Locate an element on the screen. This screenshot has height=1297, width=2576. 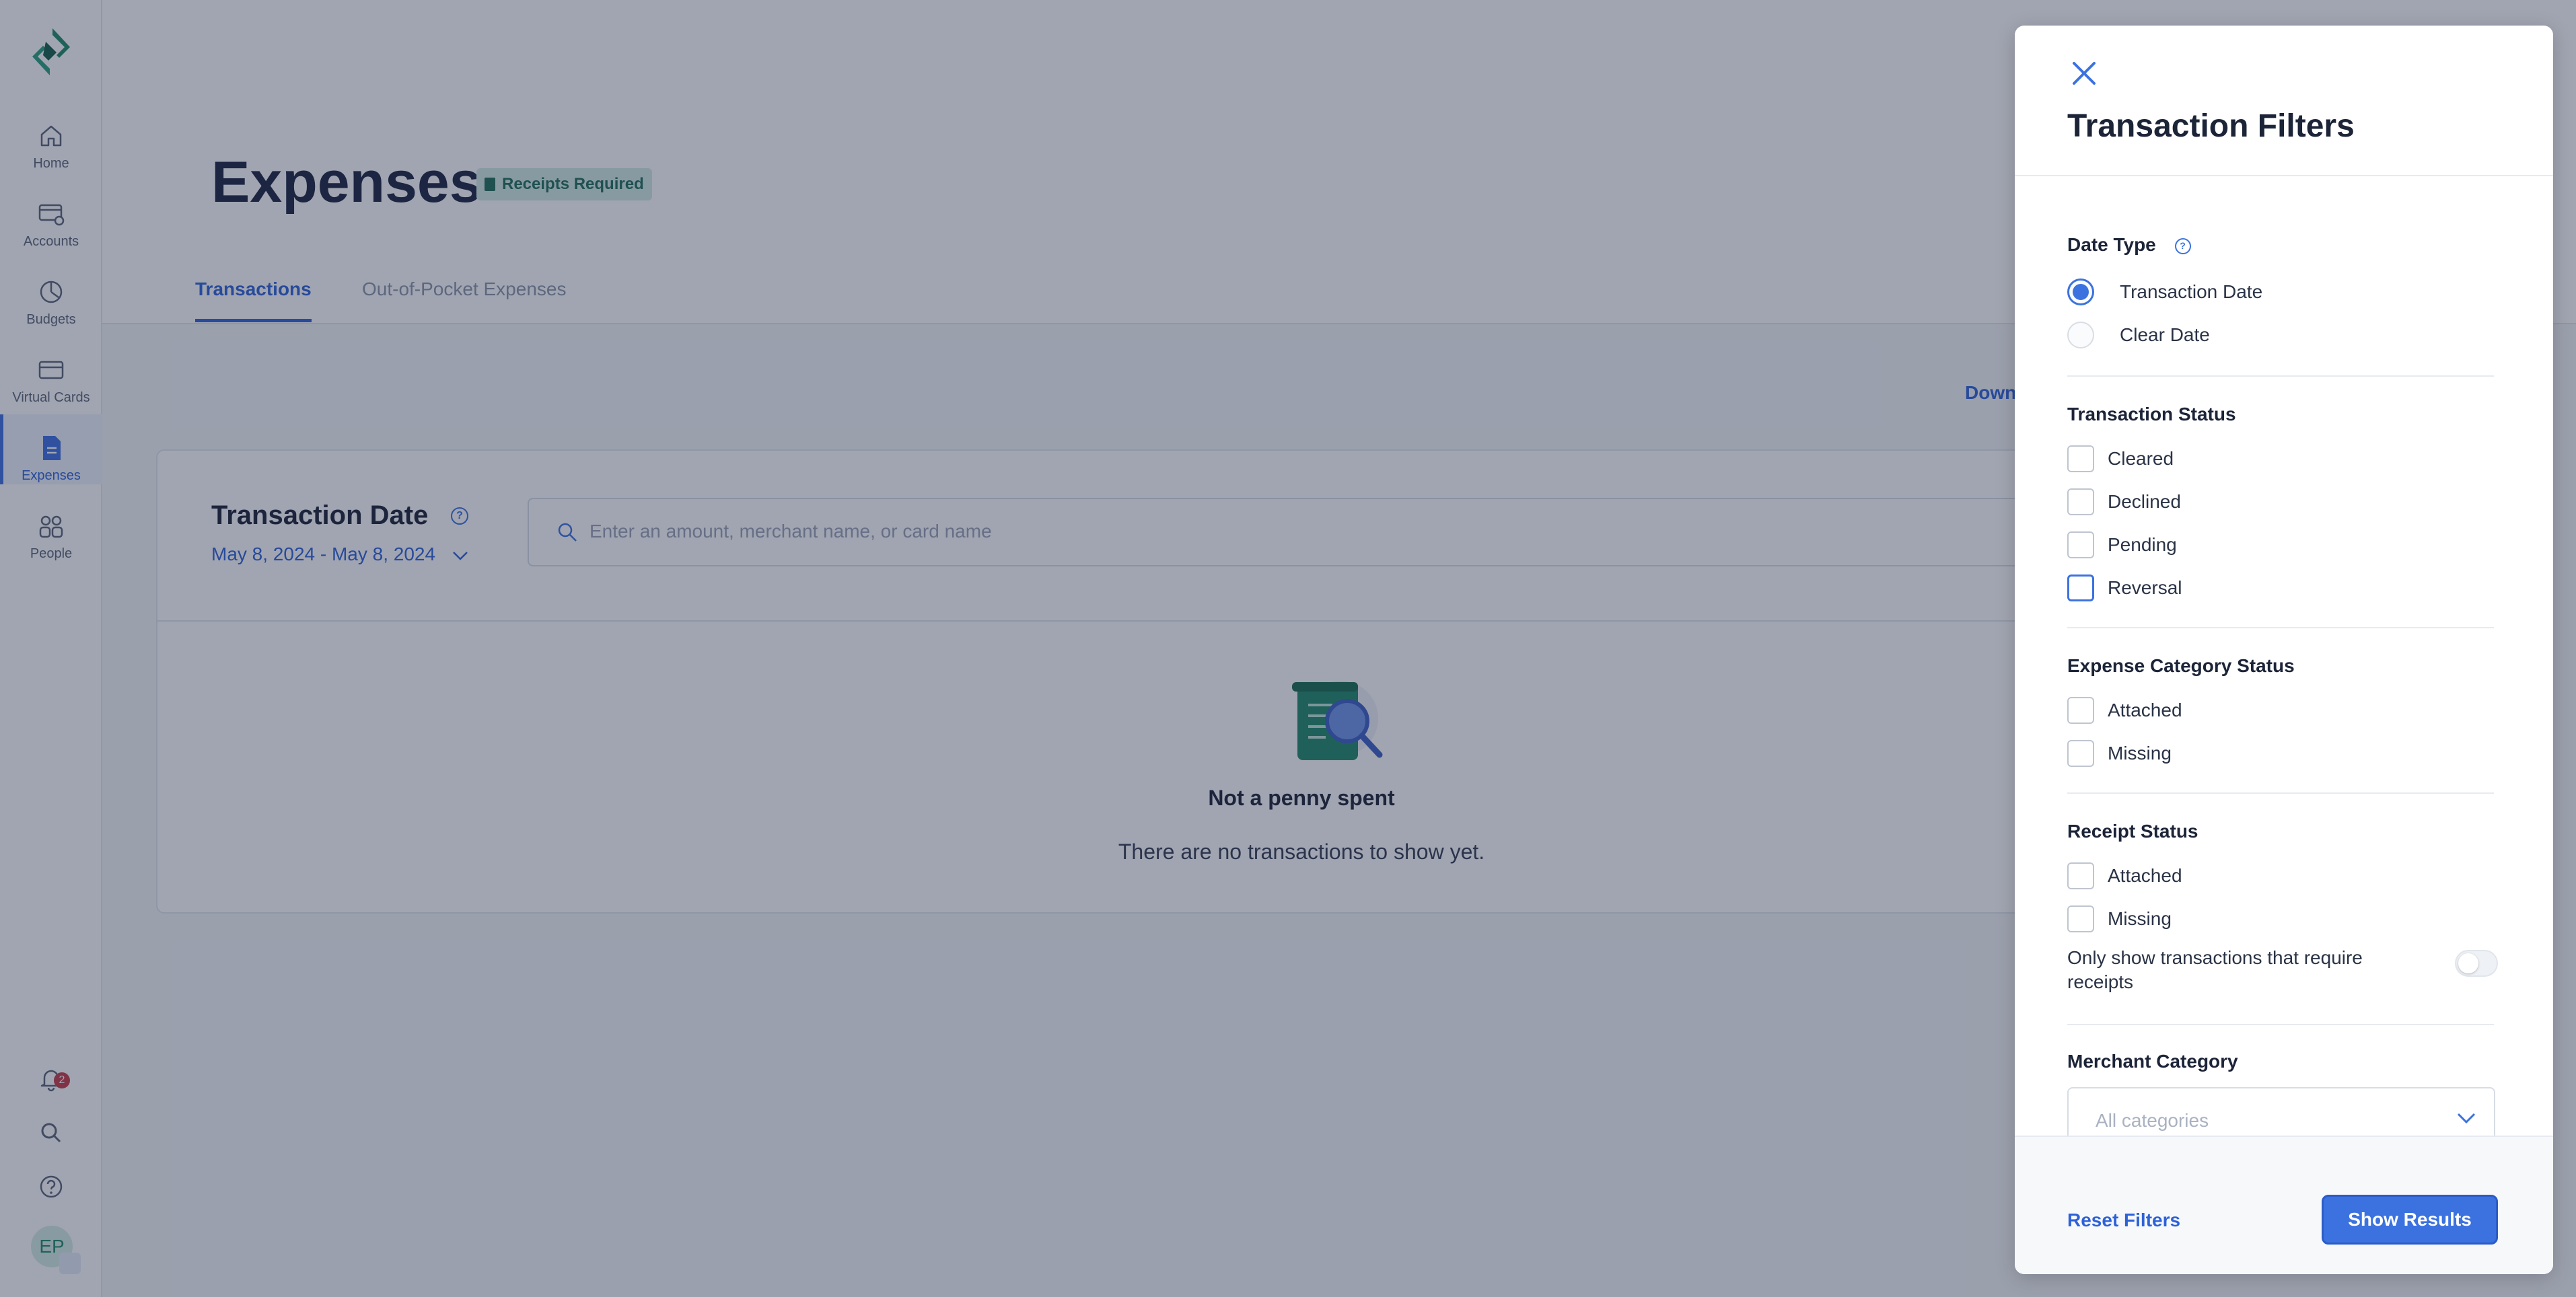
radio-label: Clear Date is located at coordinates (2165, 335).